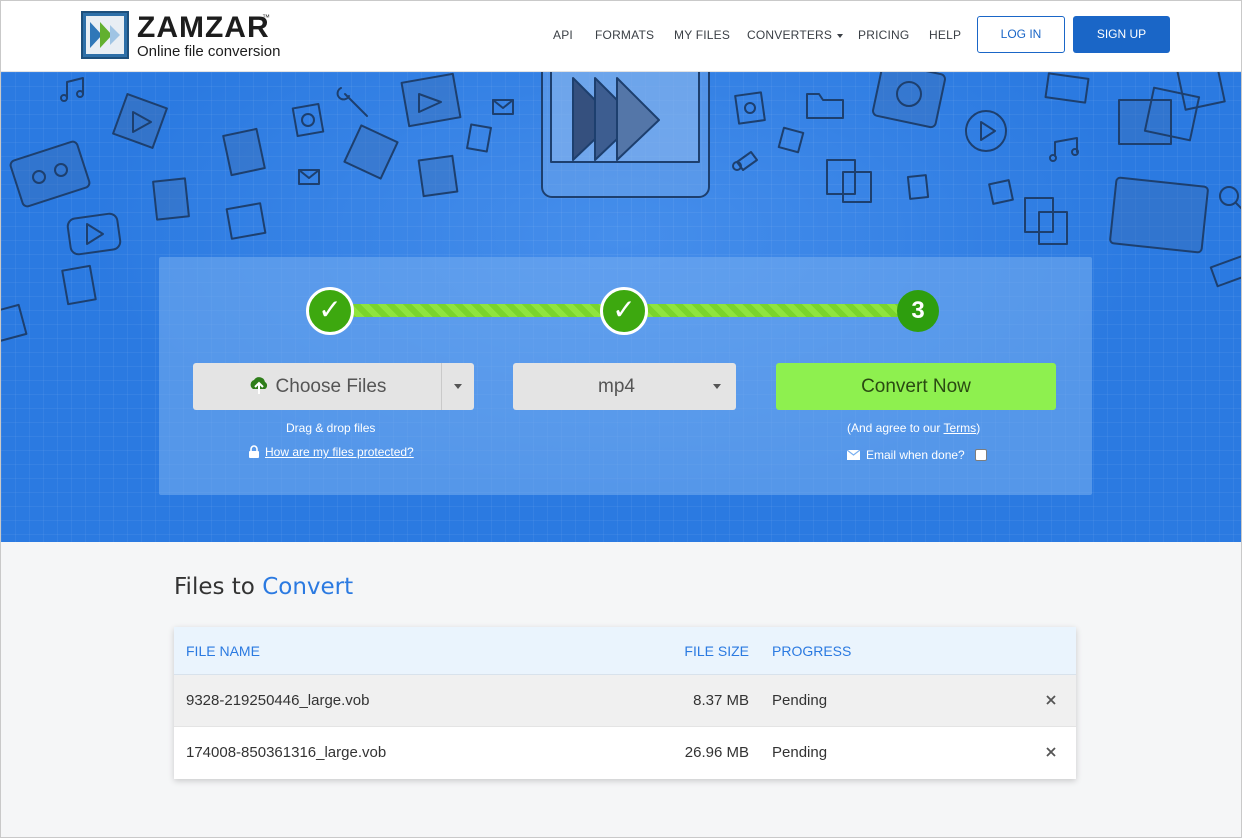 This screenshot has width=1242, height=838. I want to click on nav-pricing: PRICING, so click(883, 35).